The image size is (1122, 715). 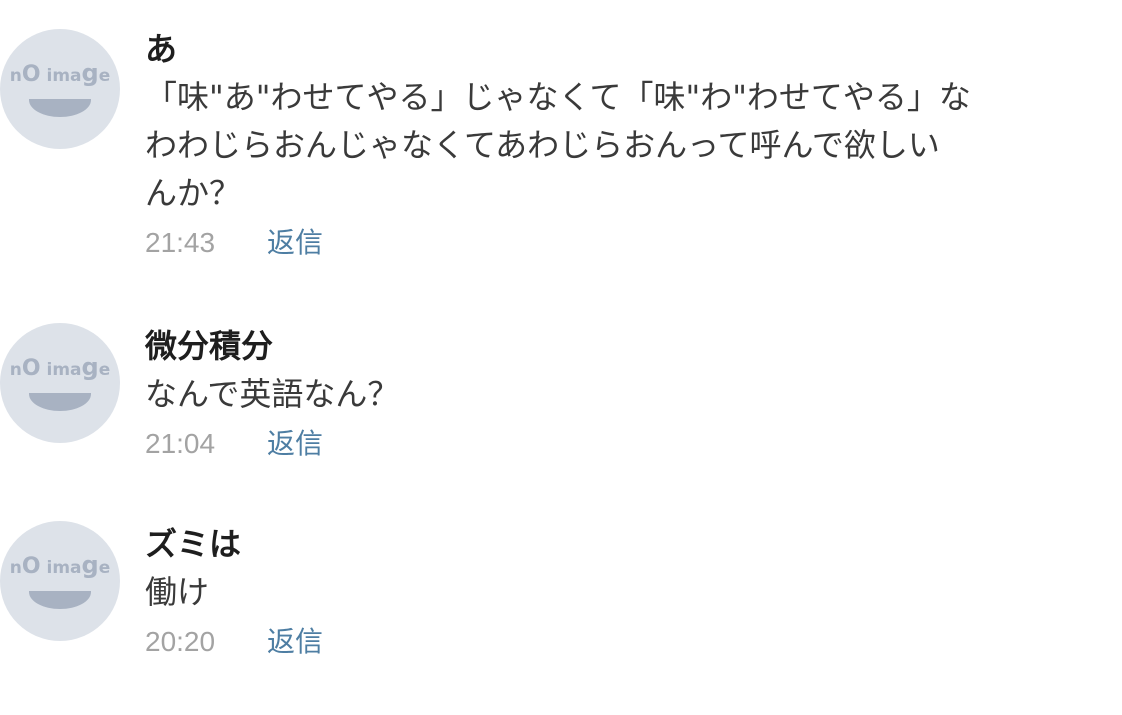 I want to click on comment-body: 働け, so click(x=177, y=592).